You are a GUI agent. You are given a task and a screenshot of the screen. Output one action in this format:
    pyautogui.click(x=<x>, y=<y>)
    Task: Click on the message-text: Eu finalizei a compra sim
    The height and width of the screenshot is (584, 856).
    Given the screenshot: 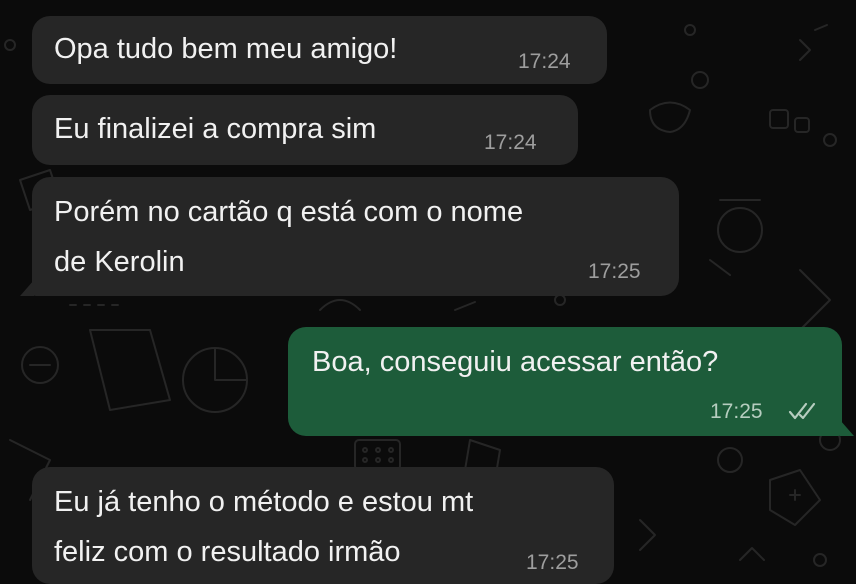 What is the action you would take?
    pyautogui.click(x=215, y=129)
    